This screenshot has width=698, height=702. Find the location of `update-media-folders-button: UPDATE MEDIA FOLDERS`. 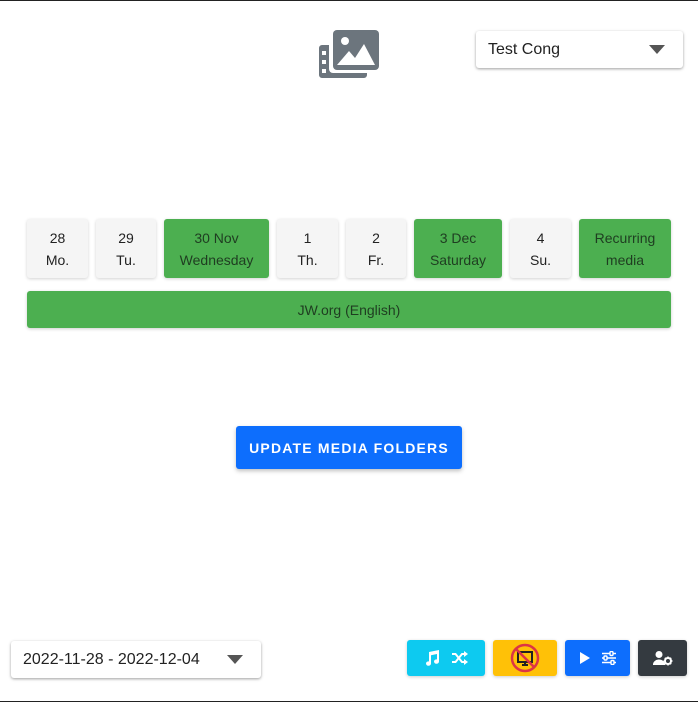

update-media-folders-button: UPDATE MEDIA FOLDERS is located at coordinates (349, 447).